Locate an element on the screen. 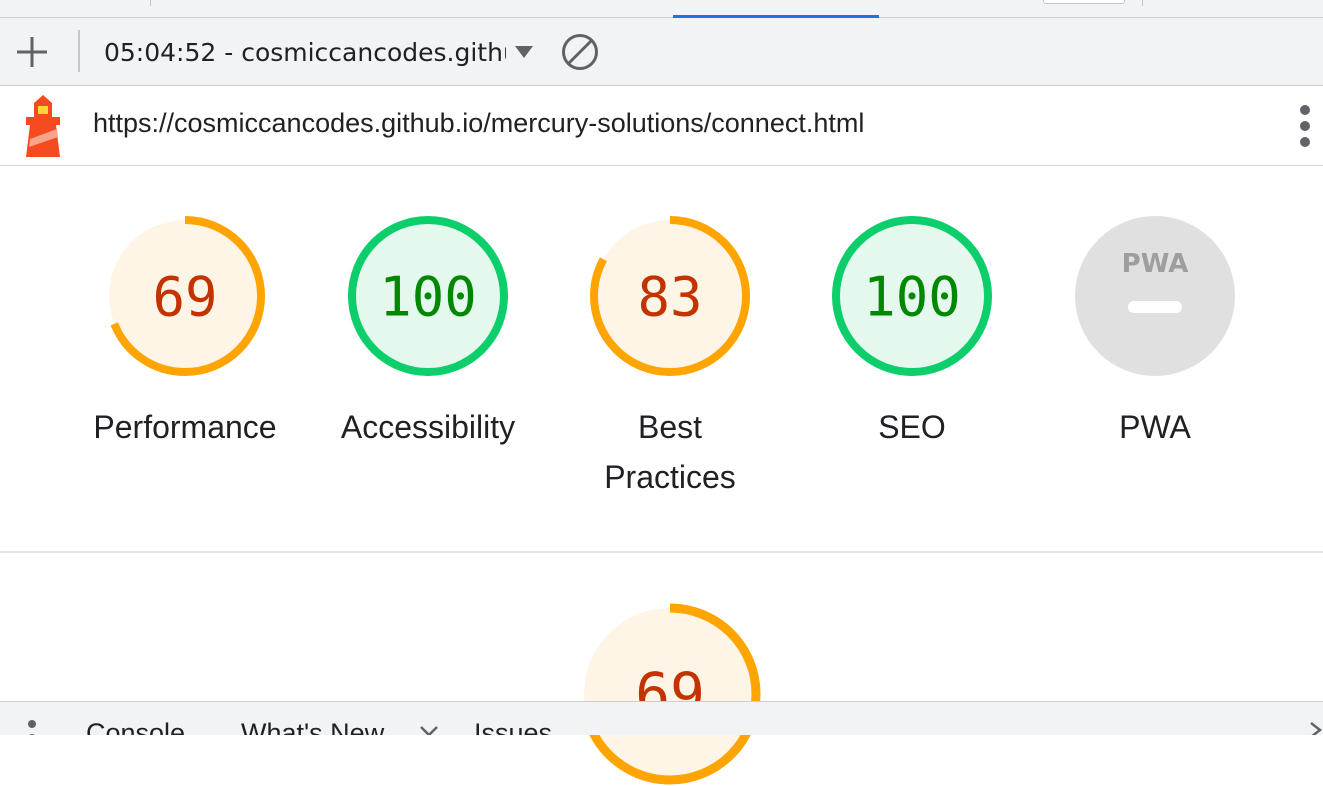  devtools-drawer: Console What's New Issues is located at coordinates (661, 718).